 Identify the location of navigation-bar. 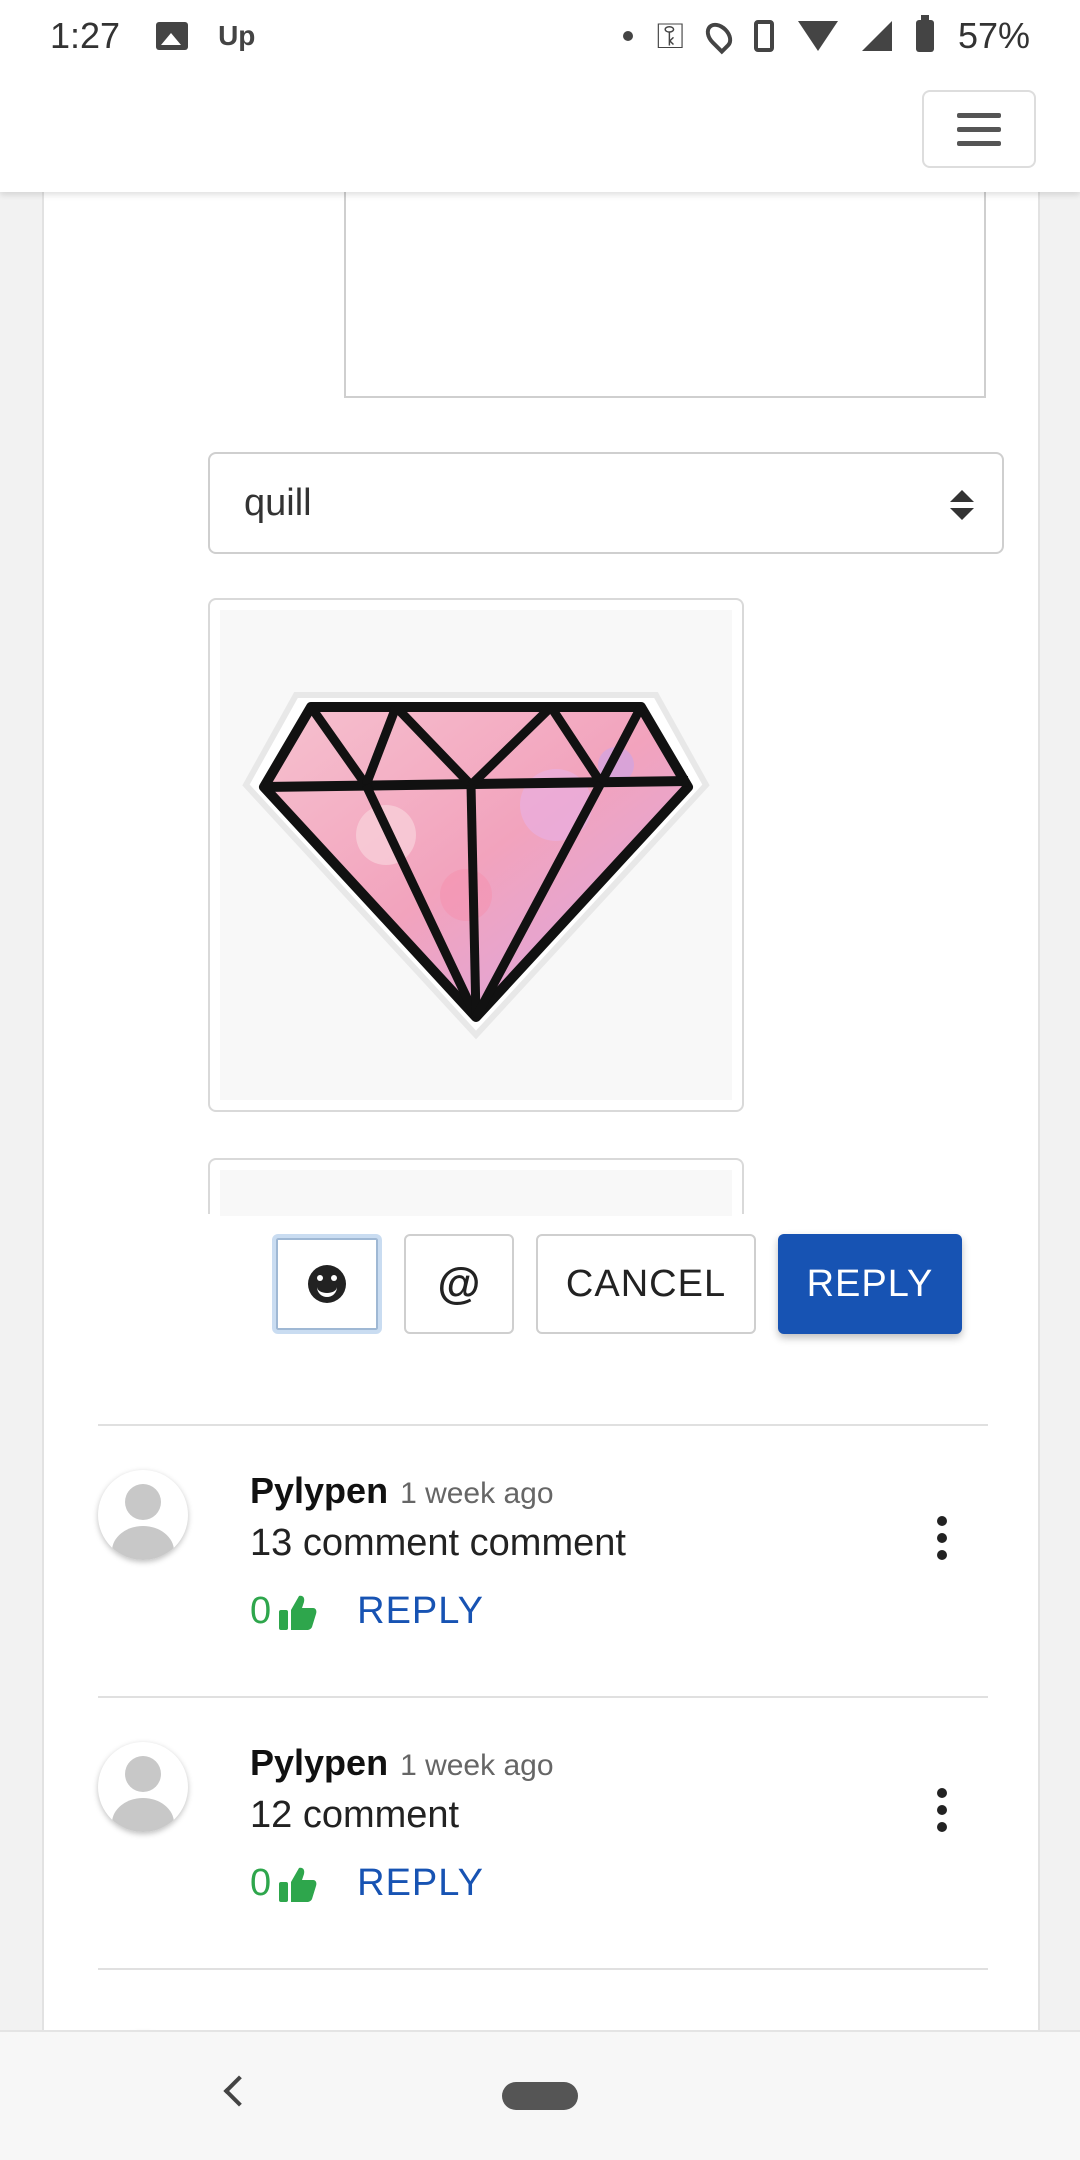
(540, 2095).